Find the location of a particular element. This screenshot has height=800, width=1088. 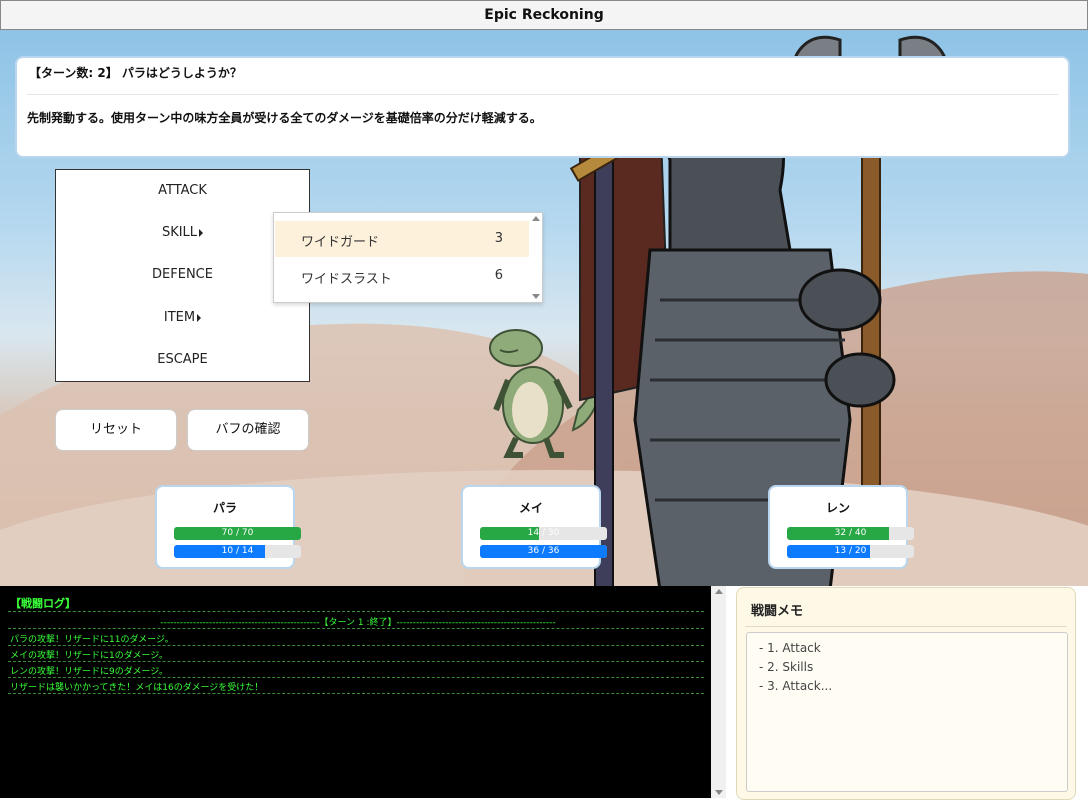

party-card-para: パラ 70 / 70 10 / 14 is located at coordinates (228, 527).